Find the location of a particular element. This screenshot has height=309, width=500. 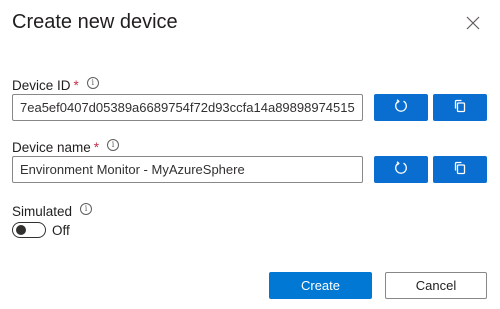

device-name-label-row: Device name * i is located at coordinates (66, 146).